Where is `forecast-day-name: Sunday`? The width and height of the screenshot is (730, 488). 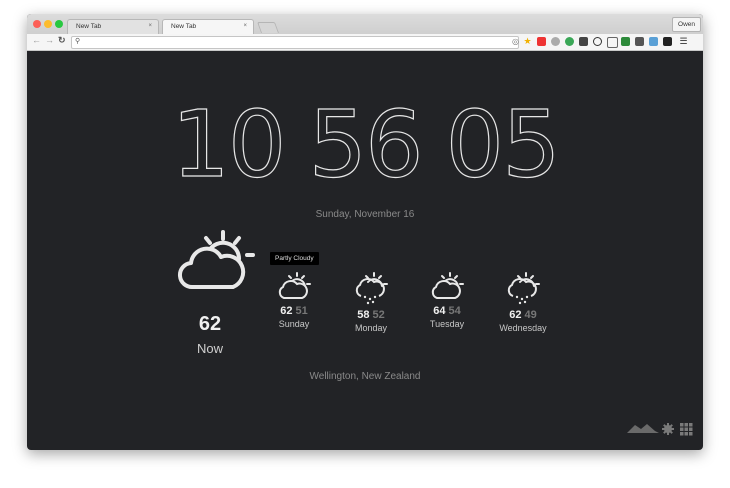
forecast-day-name: Sunday is located at coordinates (294, 324).